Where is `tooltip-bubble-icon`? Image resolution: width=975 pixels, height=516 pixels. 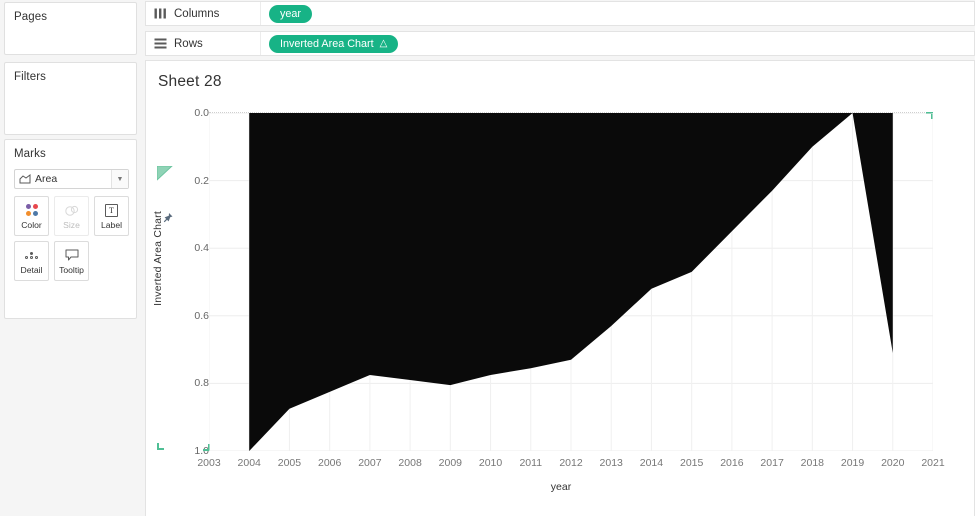 tooltip-bubble-icon is located at coordinates (72, 255).